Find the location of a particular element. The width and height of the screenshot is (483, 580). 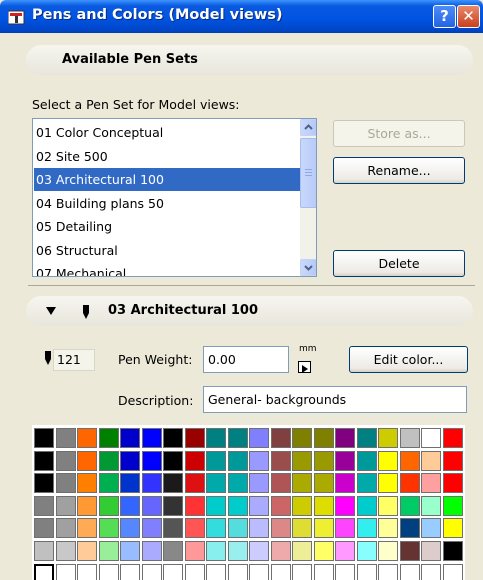

pen-set-list-item: 06 Structural is located at coordinates (167, 250).